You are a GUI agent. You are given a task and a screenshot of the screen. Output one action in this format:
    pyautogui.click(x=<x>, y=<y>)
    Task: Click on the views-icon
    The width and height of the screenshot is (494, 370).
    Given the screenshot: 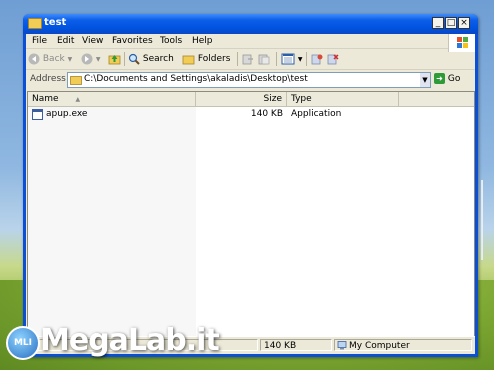 What is the action you would take?
    pyautogui.click(x=288, y=58)
    